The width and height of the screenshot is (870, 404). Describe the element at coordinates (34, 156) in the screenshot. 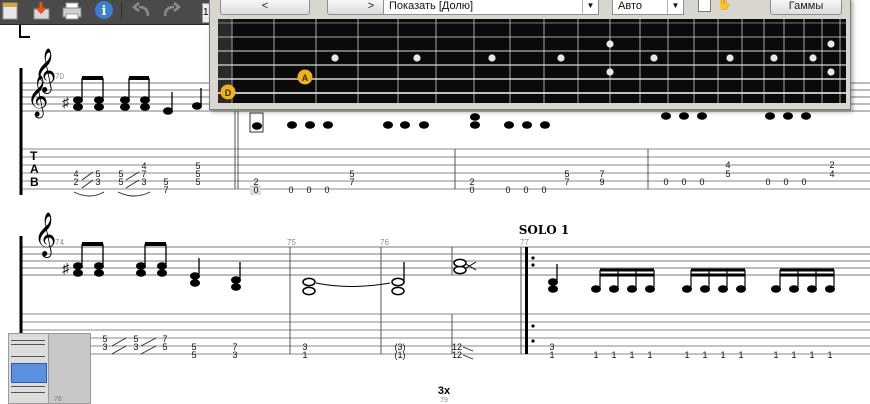

I see `tab-letter-t: T` at that location.